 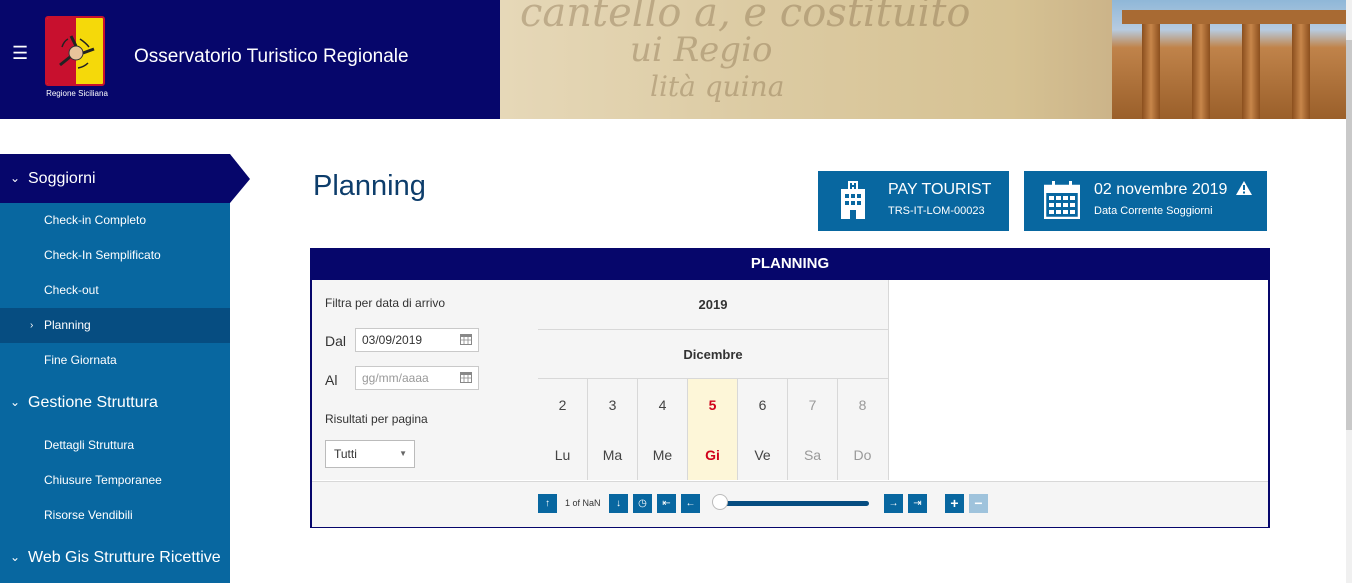 What do you see at coordinates (369, 186) in the screenshot?
I see `page-title: Planning` at bounding box center [369, 186].